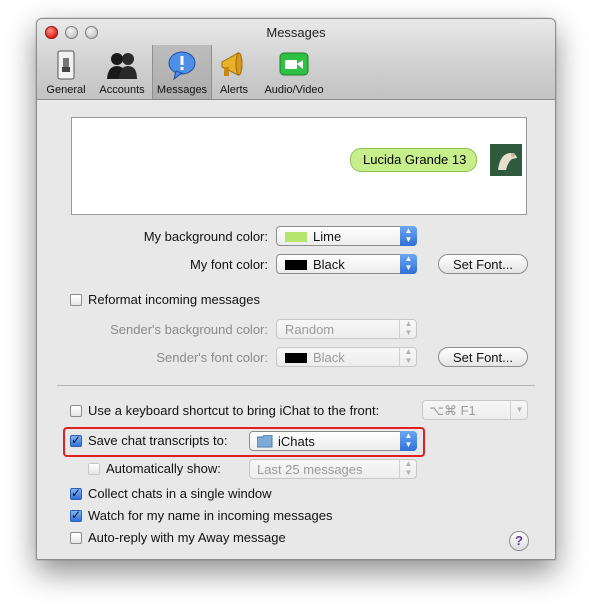 The width and height of the screenshot is (589, 611). What do you see at coordinates (519, 541) in the screenshot?
I see `help-button: ?` at bounding box center [519, 541].